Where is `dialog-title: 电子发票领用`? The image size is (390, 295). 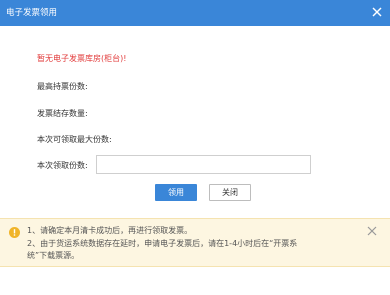 dialog-title: 电子发票领用 is located at coordinates (32, 13).